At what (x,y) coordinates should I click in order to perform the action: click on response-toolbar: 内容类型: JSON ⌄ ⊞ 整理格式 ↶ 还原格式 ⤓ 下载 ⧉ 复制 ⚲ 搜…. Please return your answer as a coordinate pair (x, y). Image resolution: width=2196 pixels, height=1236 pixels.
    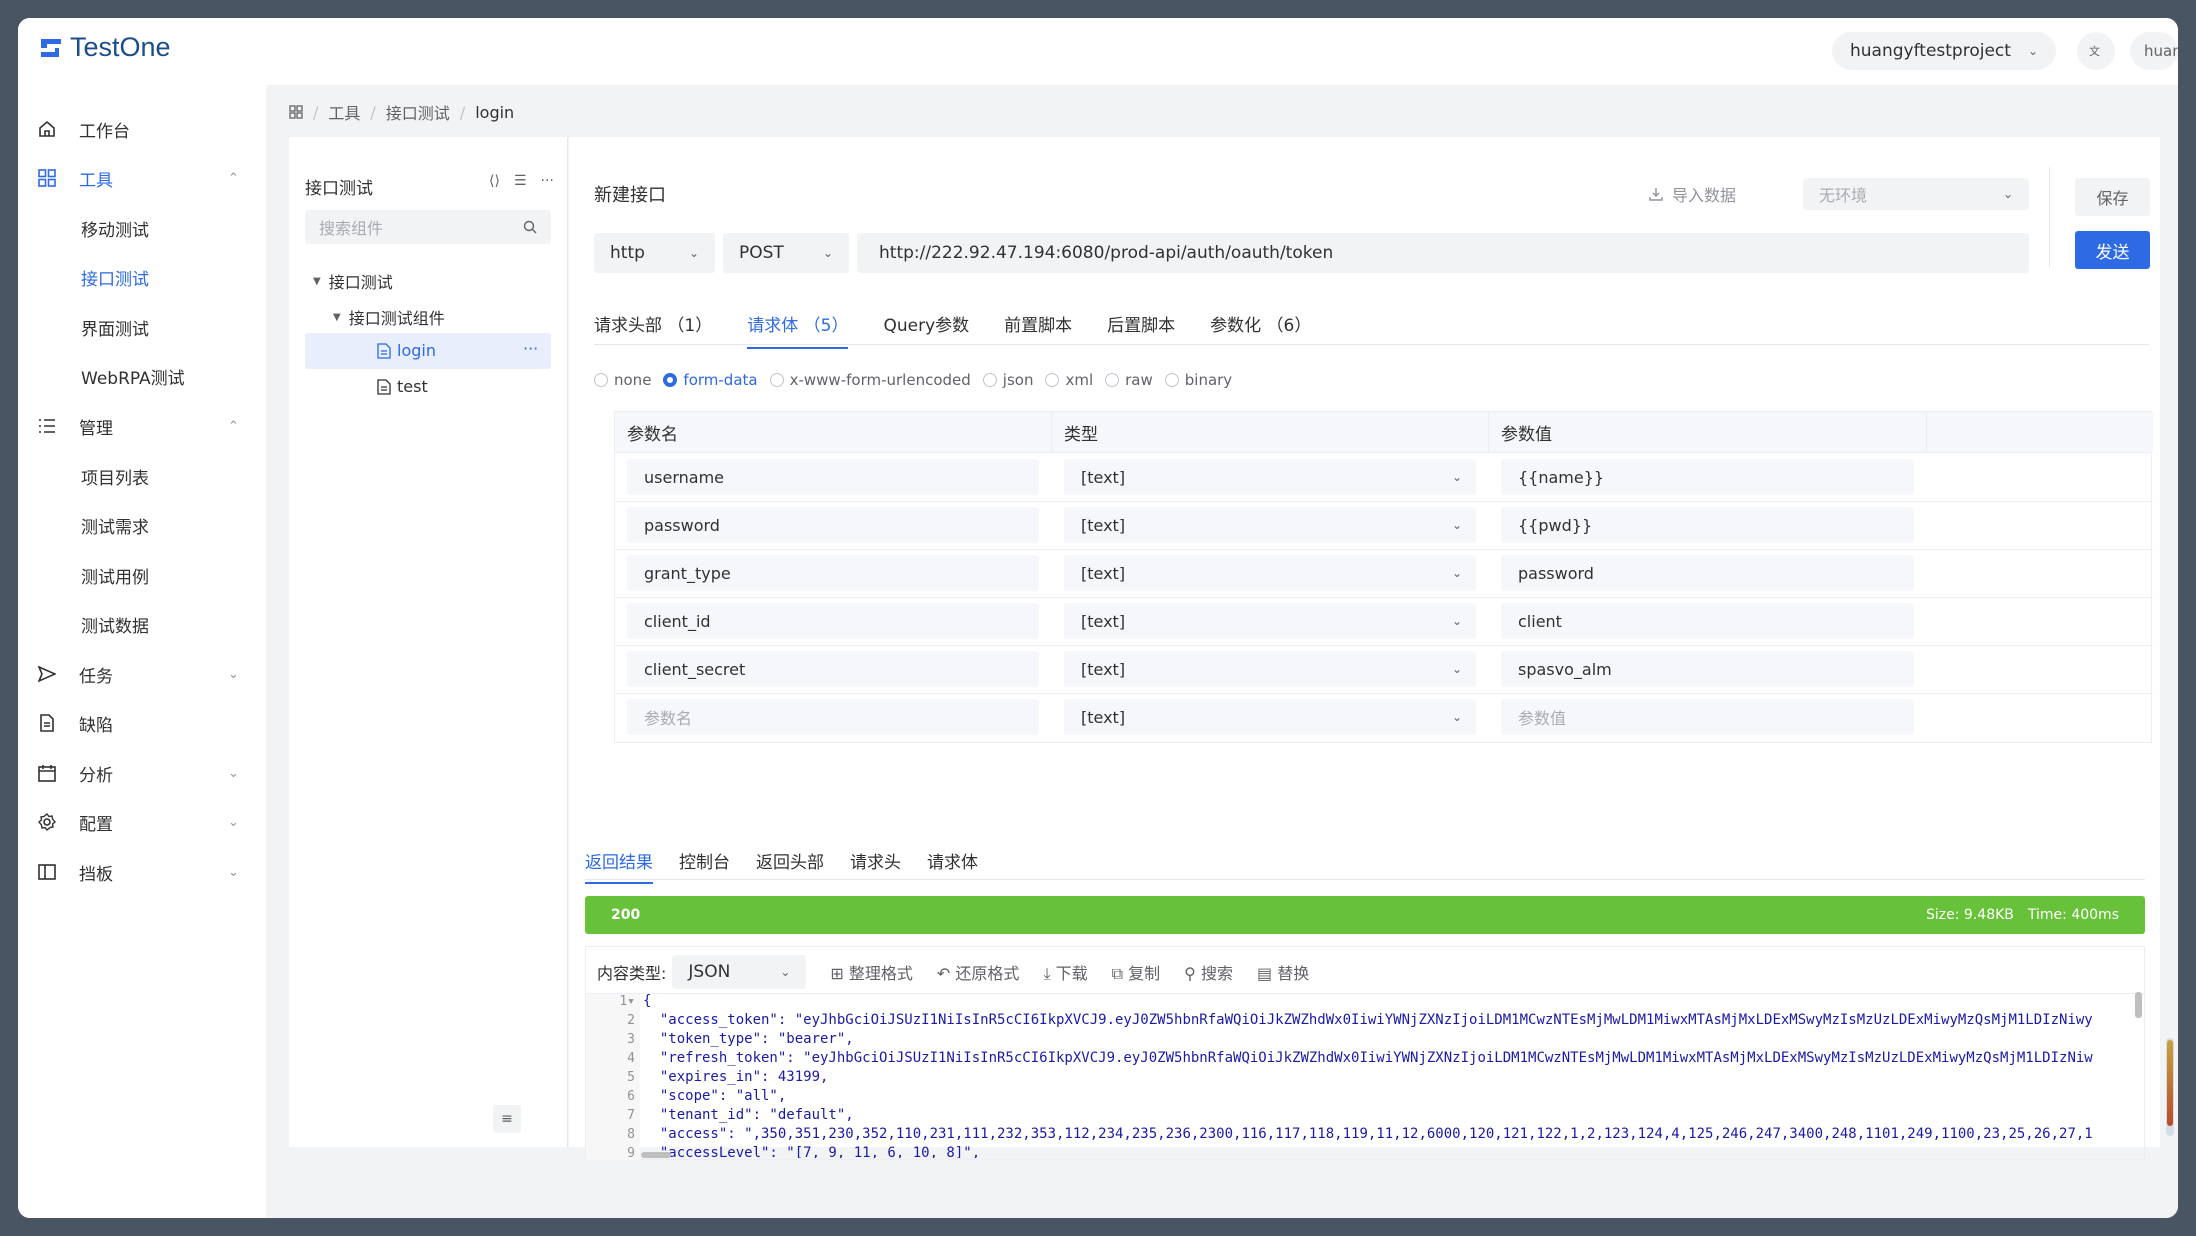
    Looking at the image, I should click on (953, 972).